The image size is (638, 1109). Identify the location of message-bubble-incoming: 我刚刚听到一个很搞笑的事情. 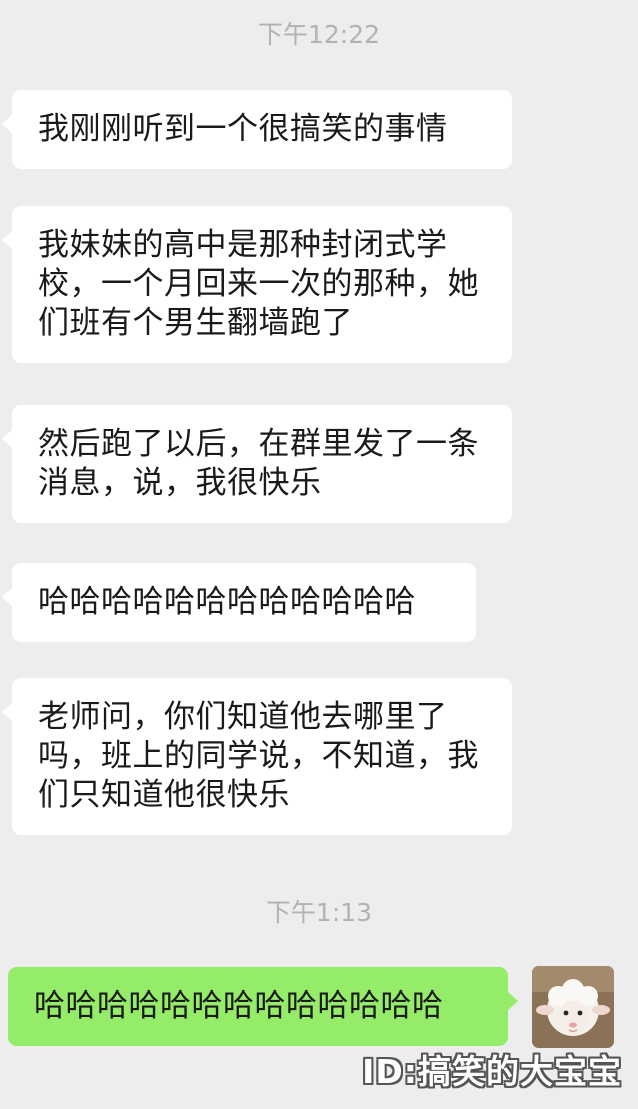
(257, 129).